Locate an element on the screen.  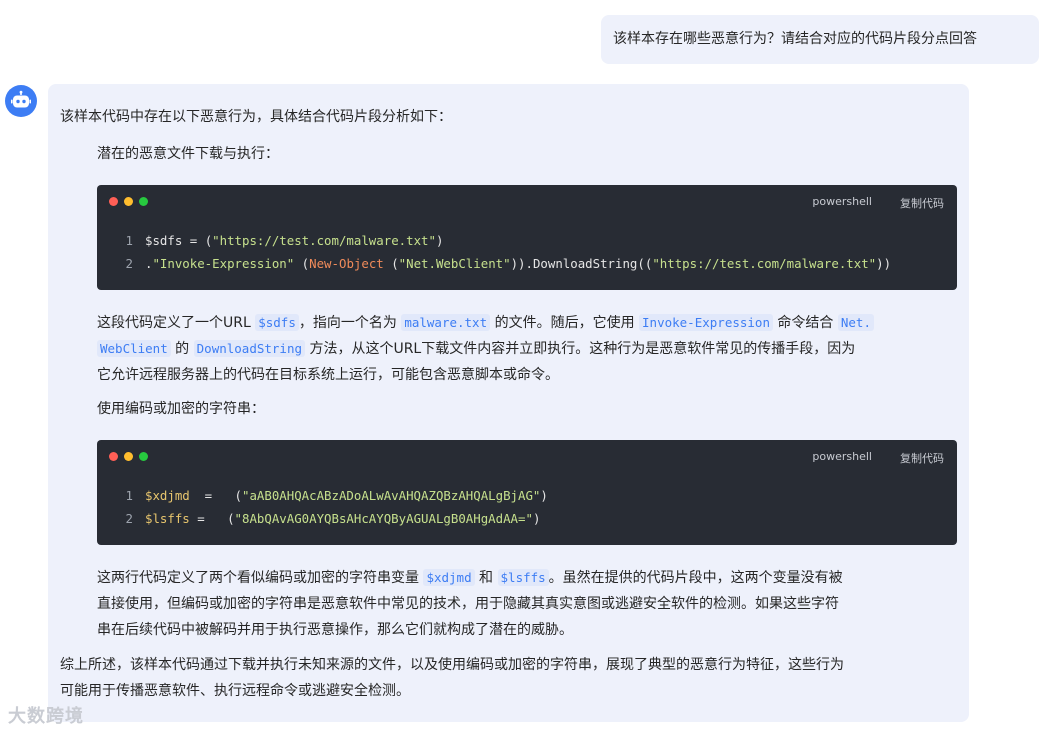
robot-icon is located at coordinates (21, 99).